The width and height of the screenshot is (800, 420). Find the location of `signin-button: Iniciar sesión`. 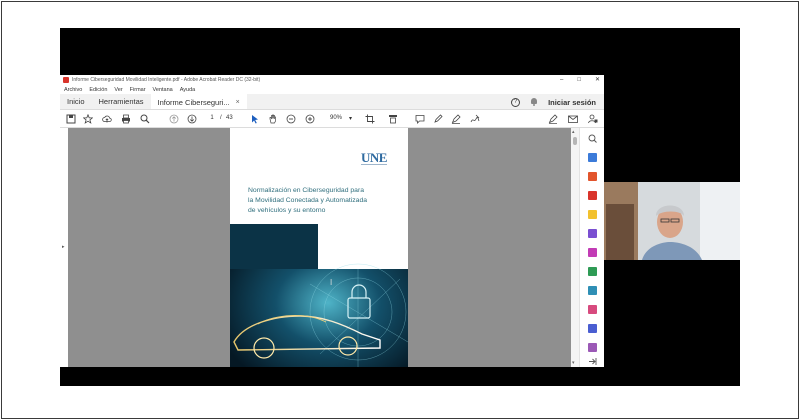

signin-button: Iniciar sesión is located at coordinates (572, 102).